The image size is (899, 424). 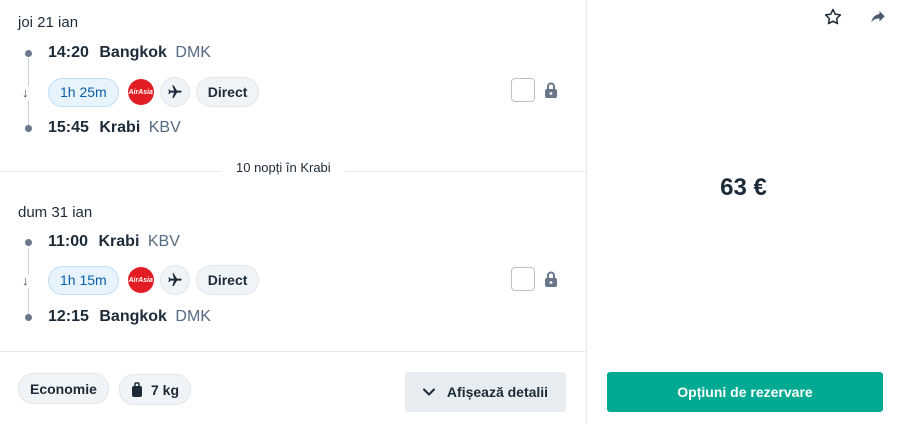 I want to click on show-details-label: Afișează detalii, so click(x=497, y=392).